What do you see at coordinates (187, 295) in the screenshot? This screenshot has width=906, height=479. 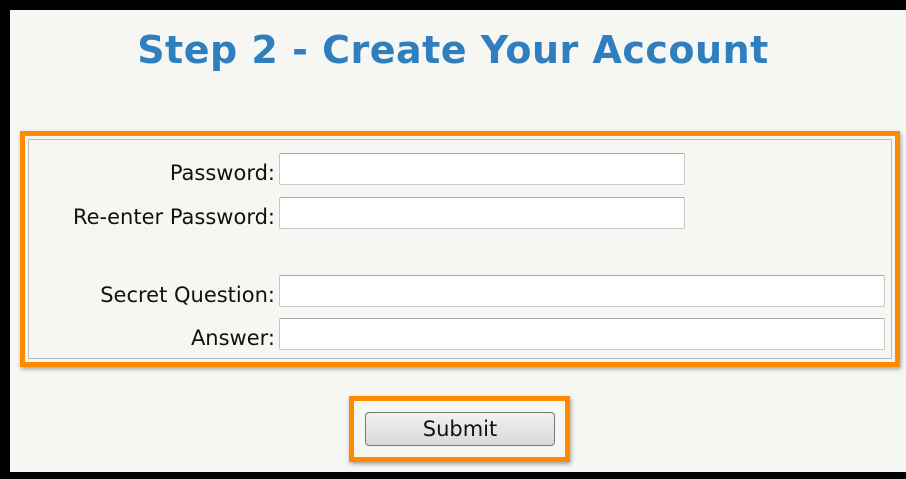 I see `secret-question-label: Secret Question:` at bounding box center [187, 295].